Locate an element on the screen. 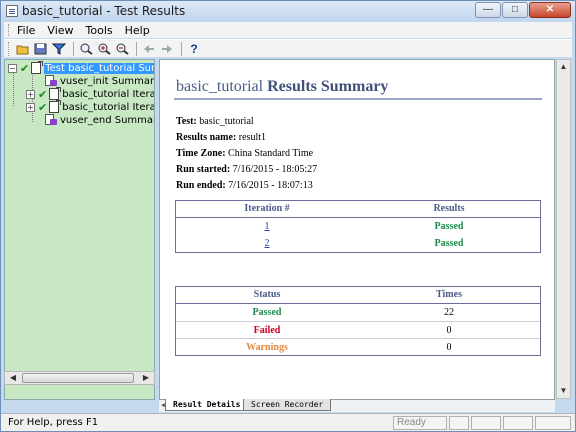 This screenshot has height=432, width=576. info-time-zone: Time Zone: China Standard Time is located at coordinates (244, 153).